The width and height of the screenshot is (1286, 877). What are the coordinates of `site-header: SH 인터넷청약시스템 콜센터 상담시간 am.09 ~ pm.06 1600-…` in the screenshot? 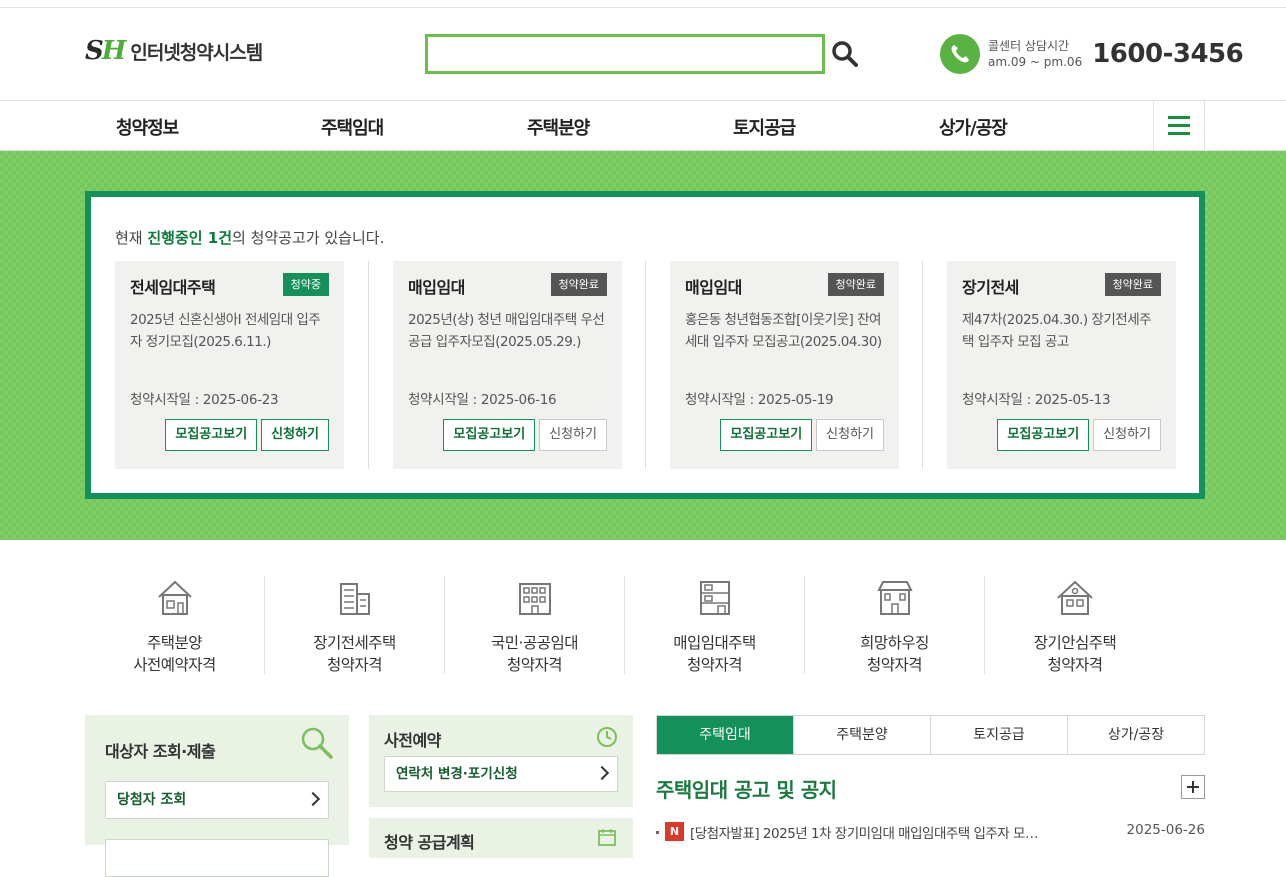 It's located at (643, 54).